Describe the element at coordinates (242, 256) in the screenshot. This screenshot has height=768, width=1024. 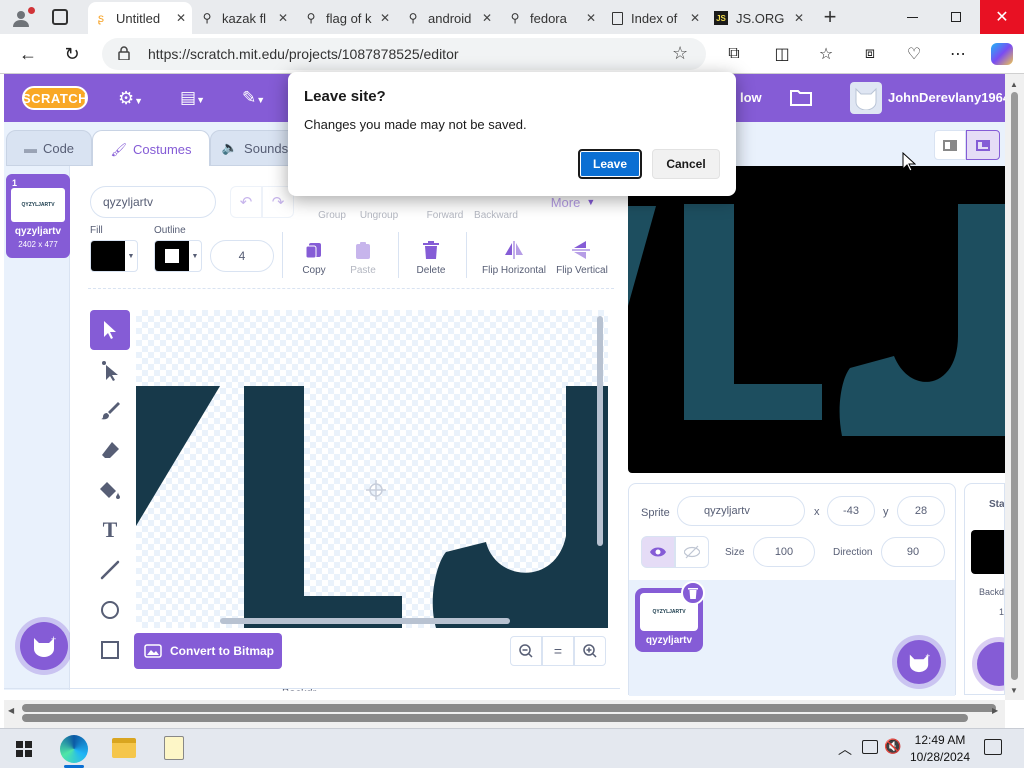
I see `outline-width-input: 4` at that location.